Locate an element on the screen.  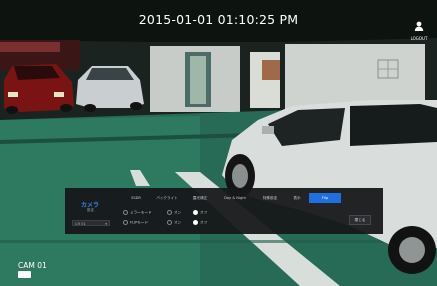
mirror-mode-off-label: オフ is located at coordinates (204, 212).